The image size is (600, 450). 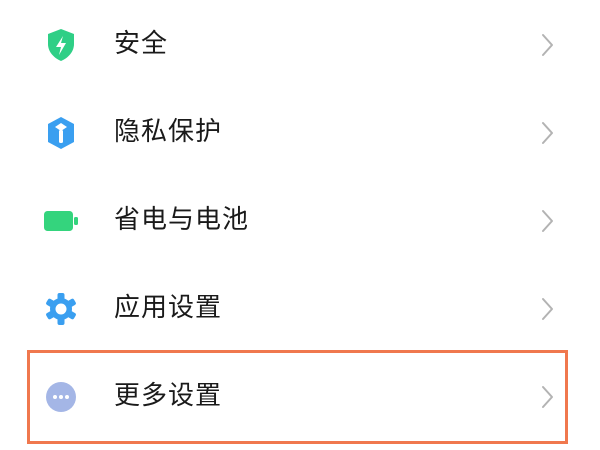 What do you see at coordinates (182, 220) in the screenshot?
I see `settings-item-label: 省电与电池` at bounding box center [182, 220].